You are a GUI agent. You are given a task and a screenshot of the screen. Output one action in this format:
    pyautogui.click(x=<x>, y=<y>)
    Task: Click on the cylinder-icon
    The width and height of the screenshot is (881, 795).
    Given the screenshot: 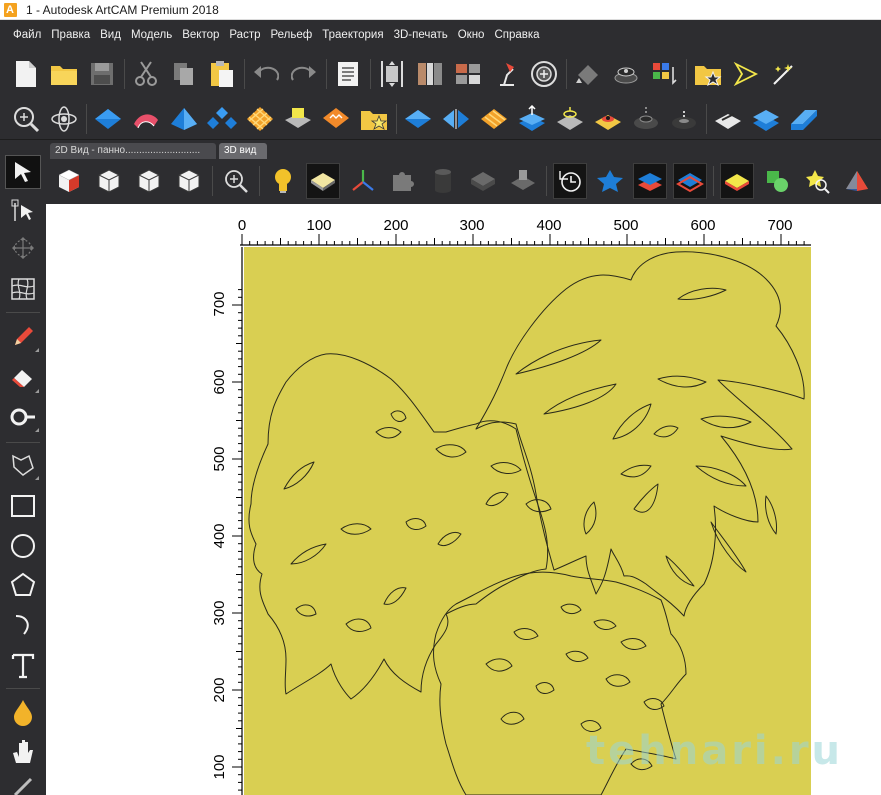 What is the action you would take?
    pyautogui.click(x=443, y=181)
    